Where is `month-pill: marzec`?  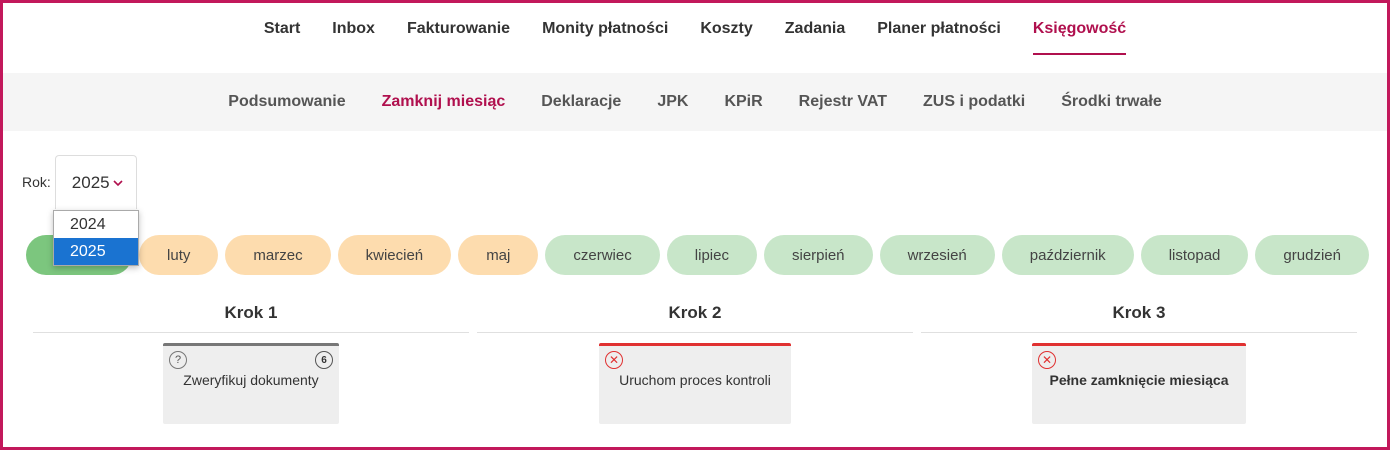
month-pill: marzec is located at coordinates (278, 255).